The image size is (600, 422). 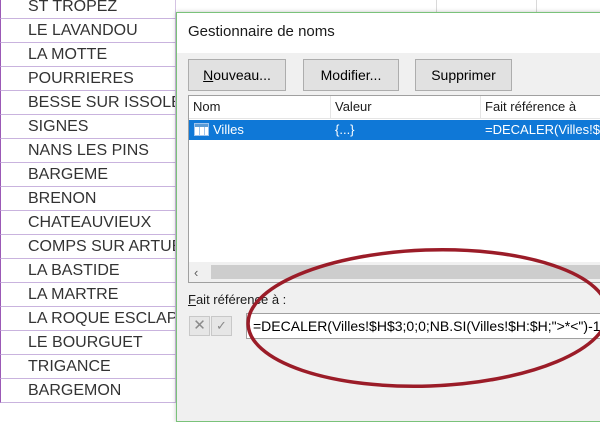 I want to click on city-cell: LA MOTTE, so click(x=88, y=55).